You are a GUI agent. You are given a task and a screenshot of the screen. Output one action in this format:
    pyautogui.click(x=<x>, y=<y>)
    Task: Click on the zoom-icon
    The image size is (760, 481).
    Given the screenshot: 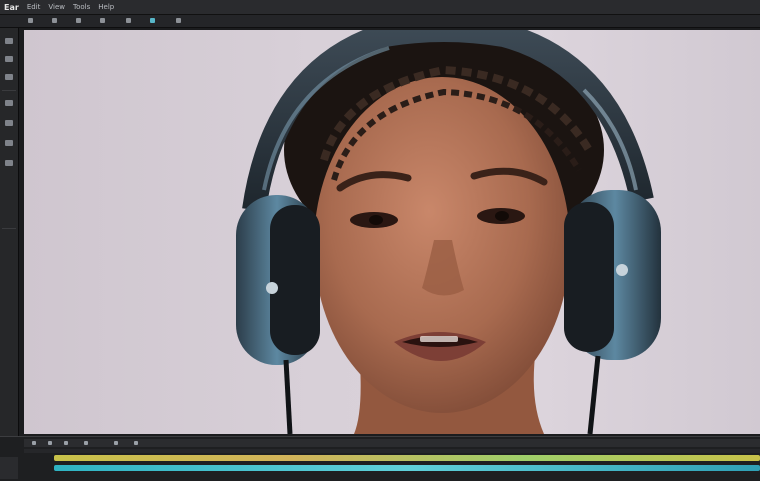 What is the action you would take?
    pyautogui.click(x=9, y=77)
    